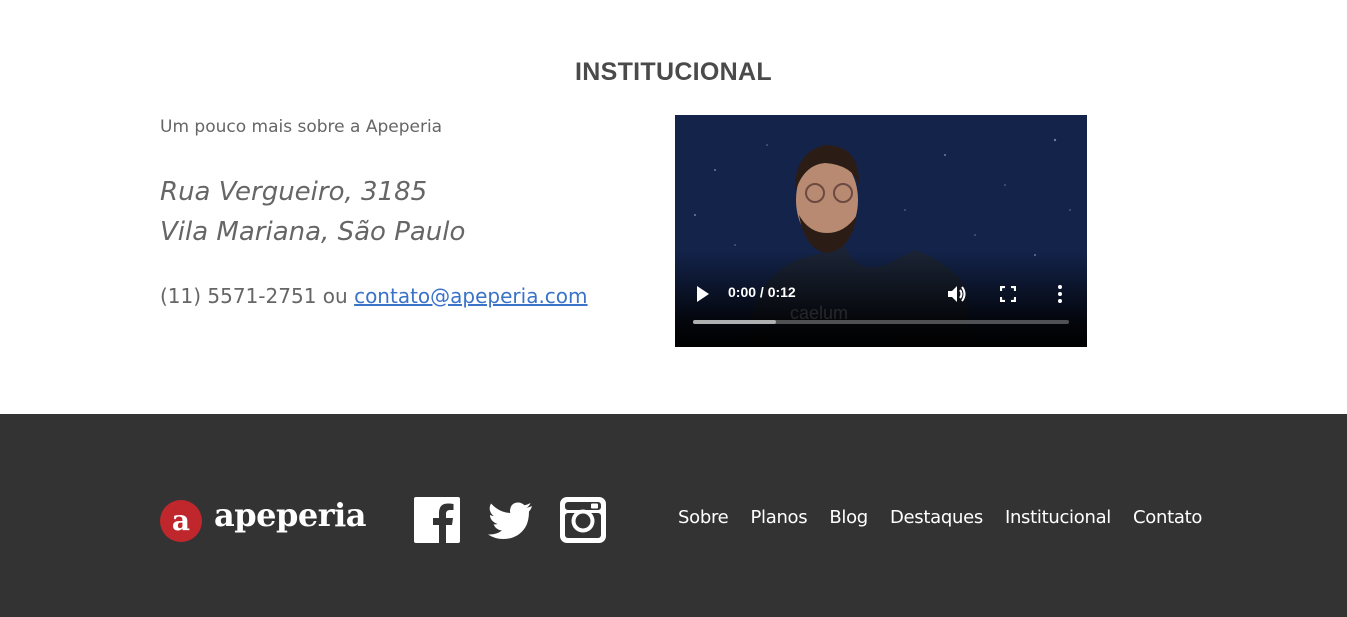 Image resolution: width=1347 pixels, height=617 pixels. I want to click on nav-link-sobre: Sobre, so click(703, 517).